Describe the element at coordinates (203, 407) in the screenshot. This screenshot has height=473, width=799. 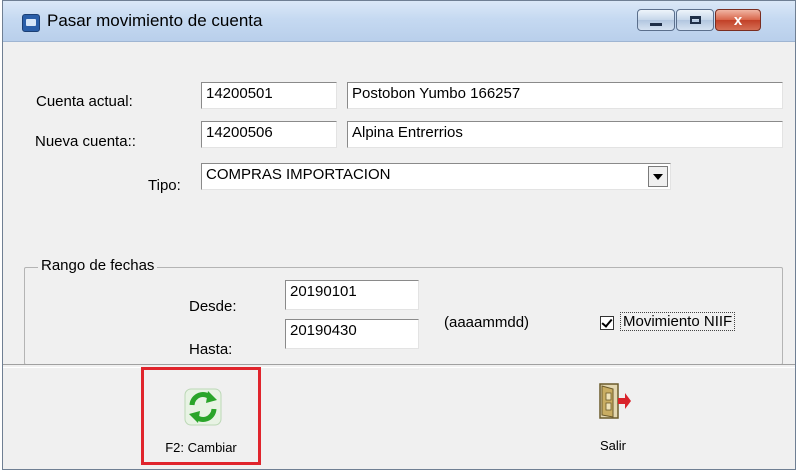
I see `refresh-icon` at that location.